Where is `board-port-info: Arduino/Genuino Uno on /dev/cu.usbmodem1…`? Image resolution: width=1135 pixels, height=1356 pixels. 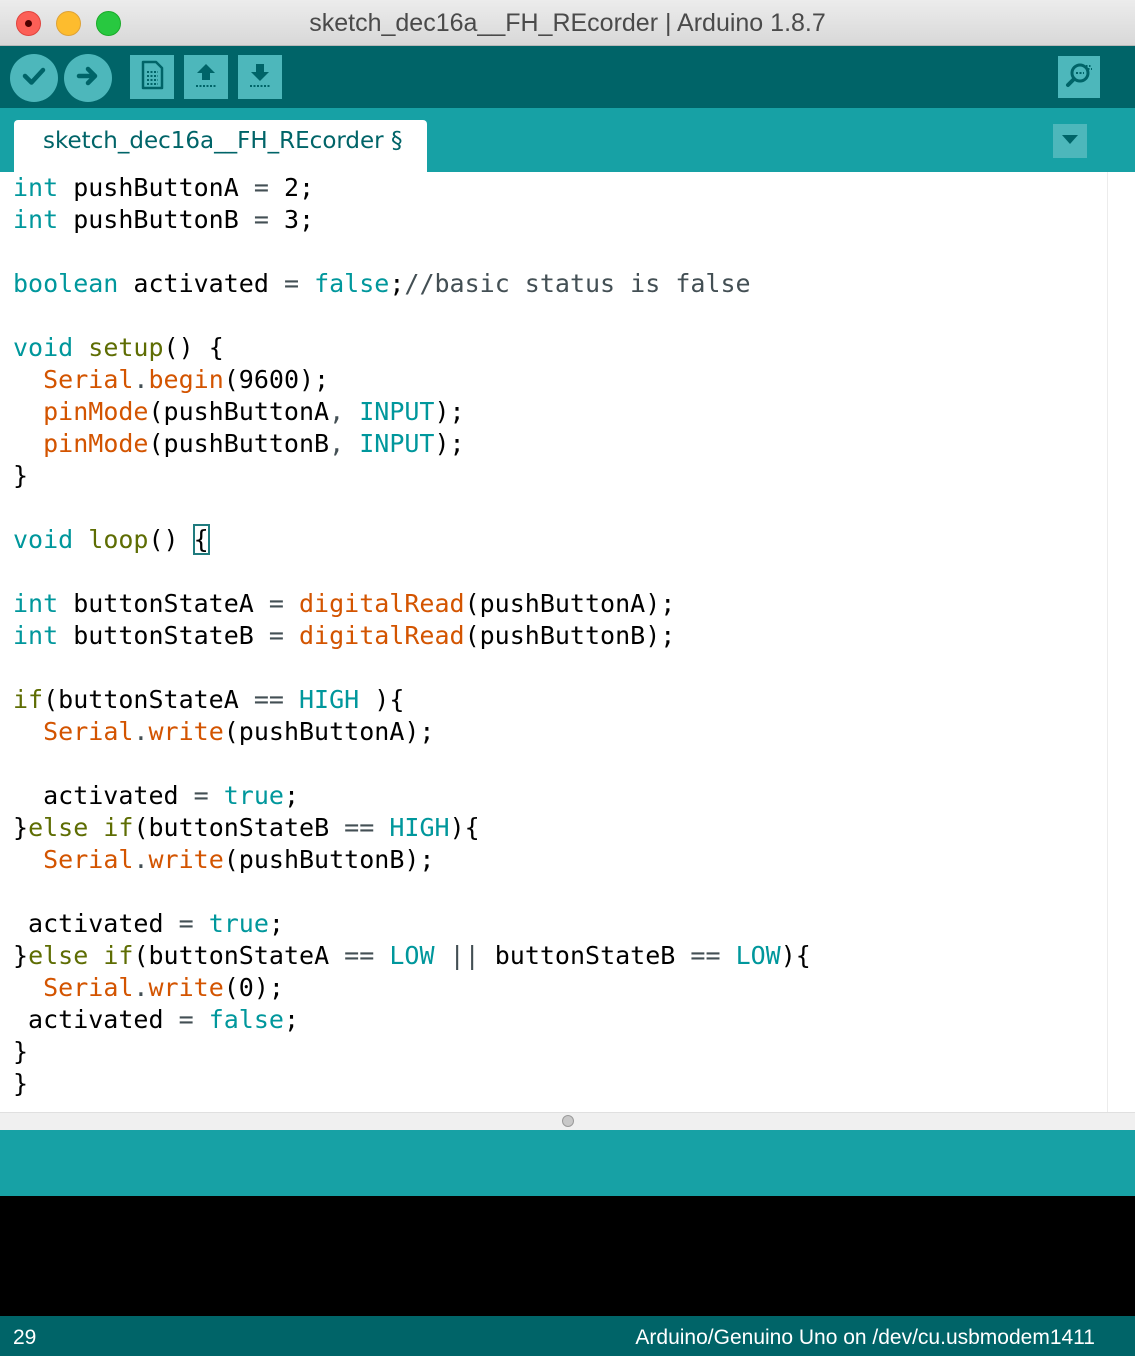 board-port-info: Arduino/Genuino Uno on /dev/cu.usbmodem1… is located at coordinates (865, 1337).